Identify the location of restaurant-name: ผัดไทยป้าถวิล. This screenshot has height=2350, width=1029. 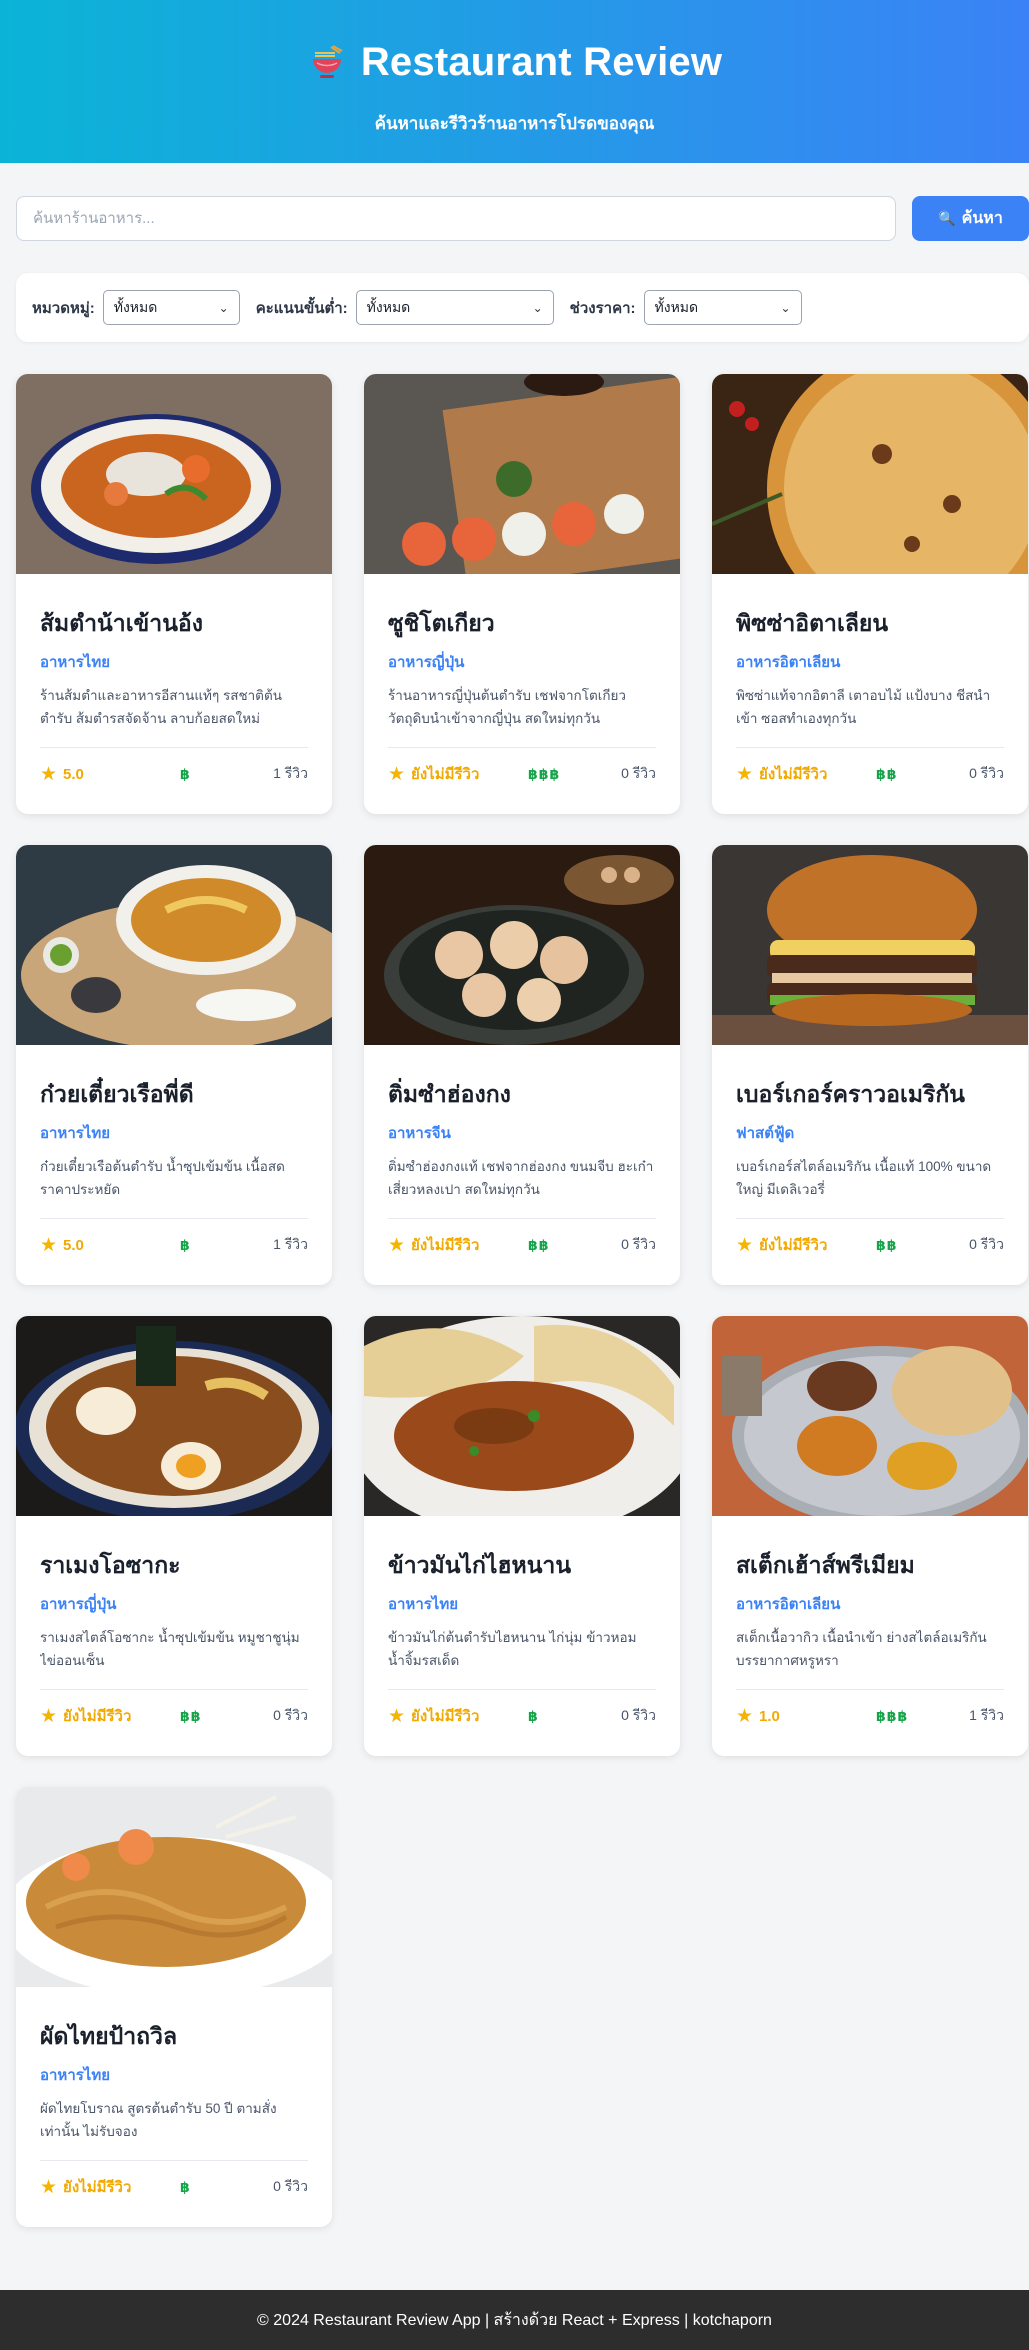
(109, 2036).